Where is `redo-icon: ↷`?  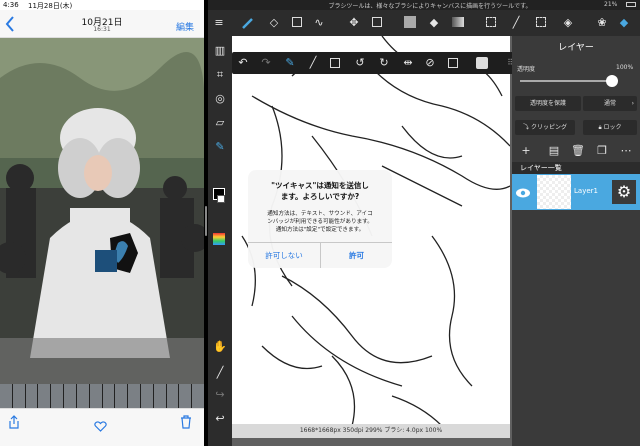
redo-icon: ↷ is located at coordinates (266, 63).